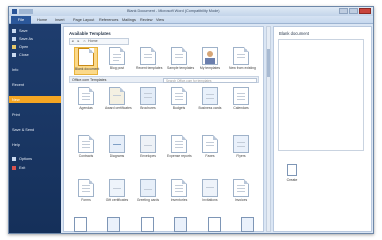 This screenshot has width=382, height=240. I want to click on template-agendas: Agendas, so click(86, 101).